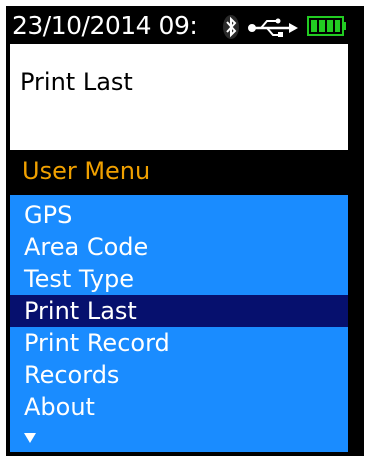 This screenshot has width=373, height=463. What do you see at coordinates (72, 375) in the screenshot?
I see `menu-item-label: Records` at bounding box center [72, 375].